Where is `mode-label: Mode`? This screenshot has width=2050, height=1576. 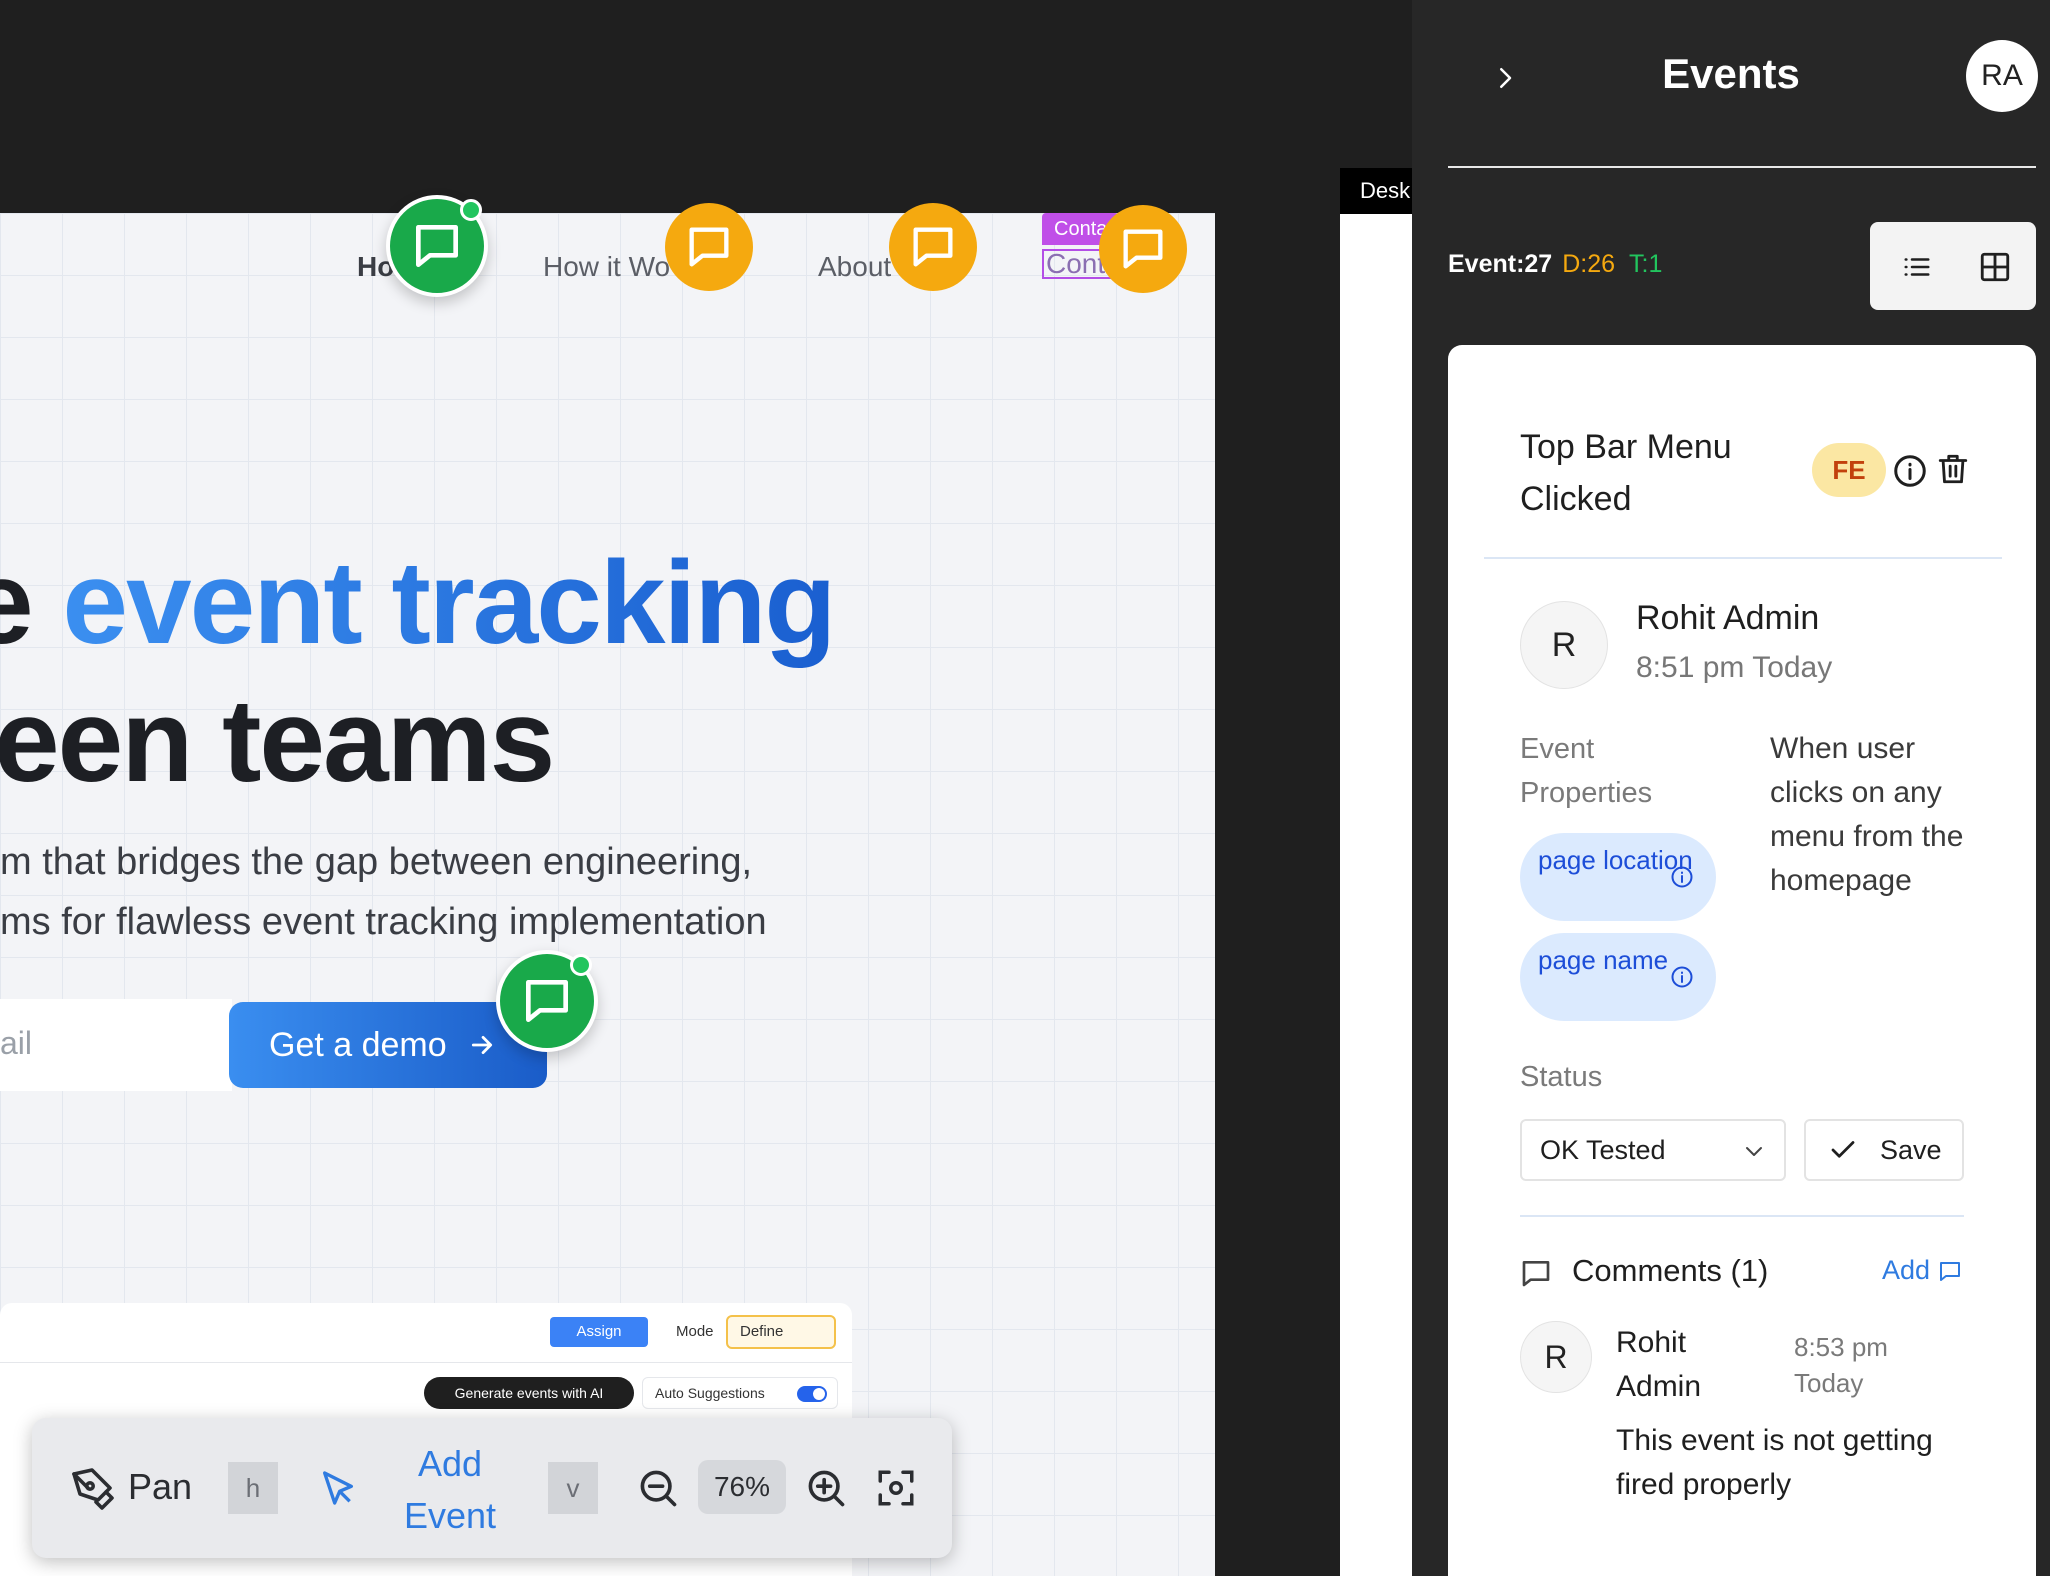 mode-label: Mode is located at coordinates (695, 1331).